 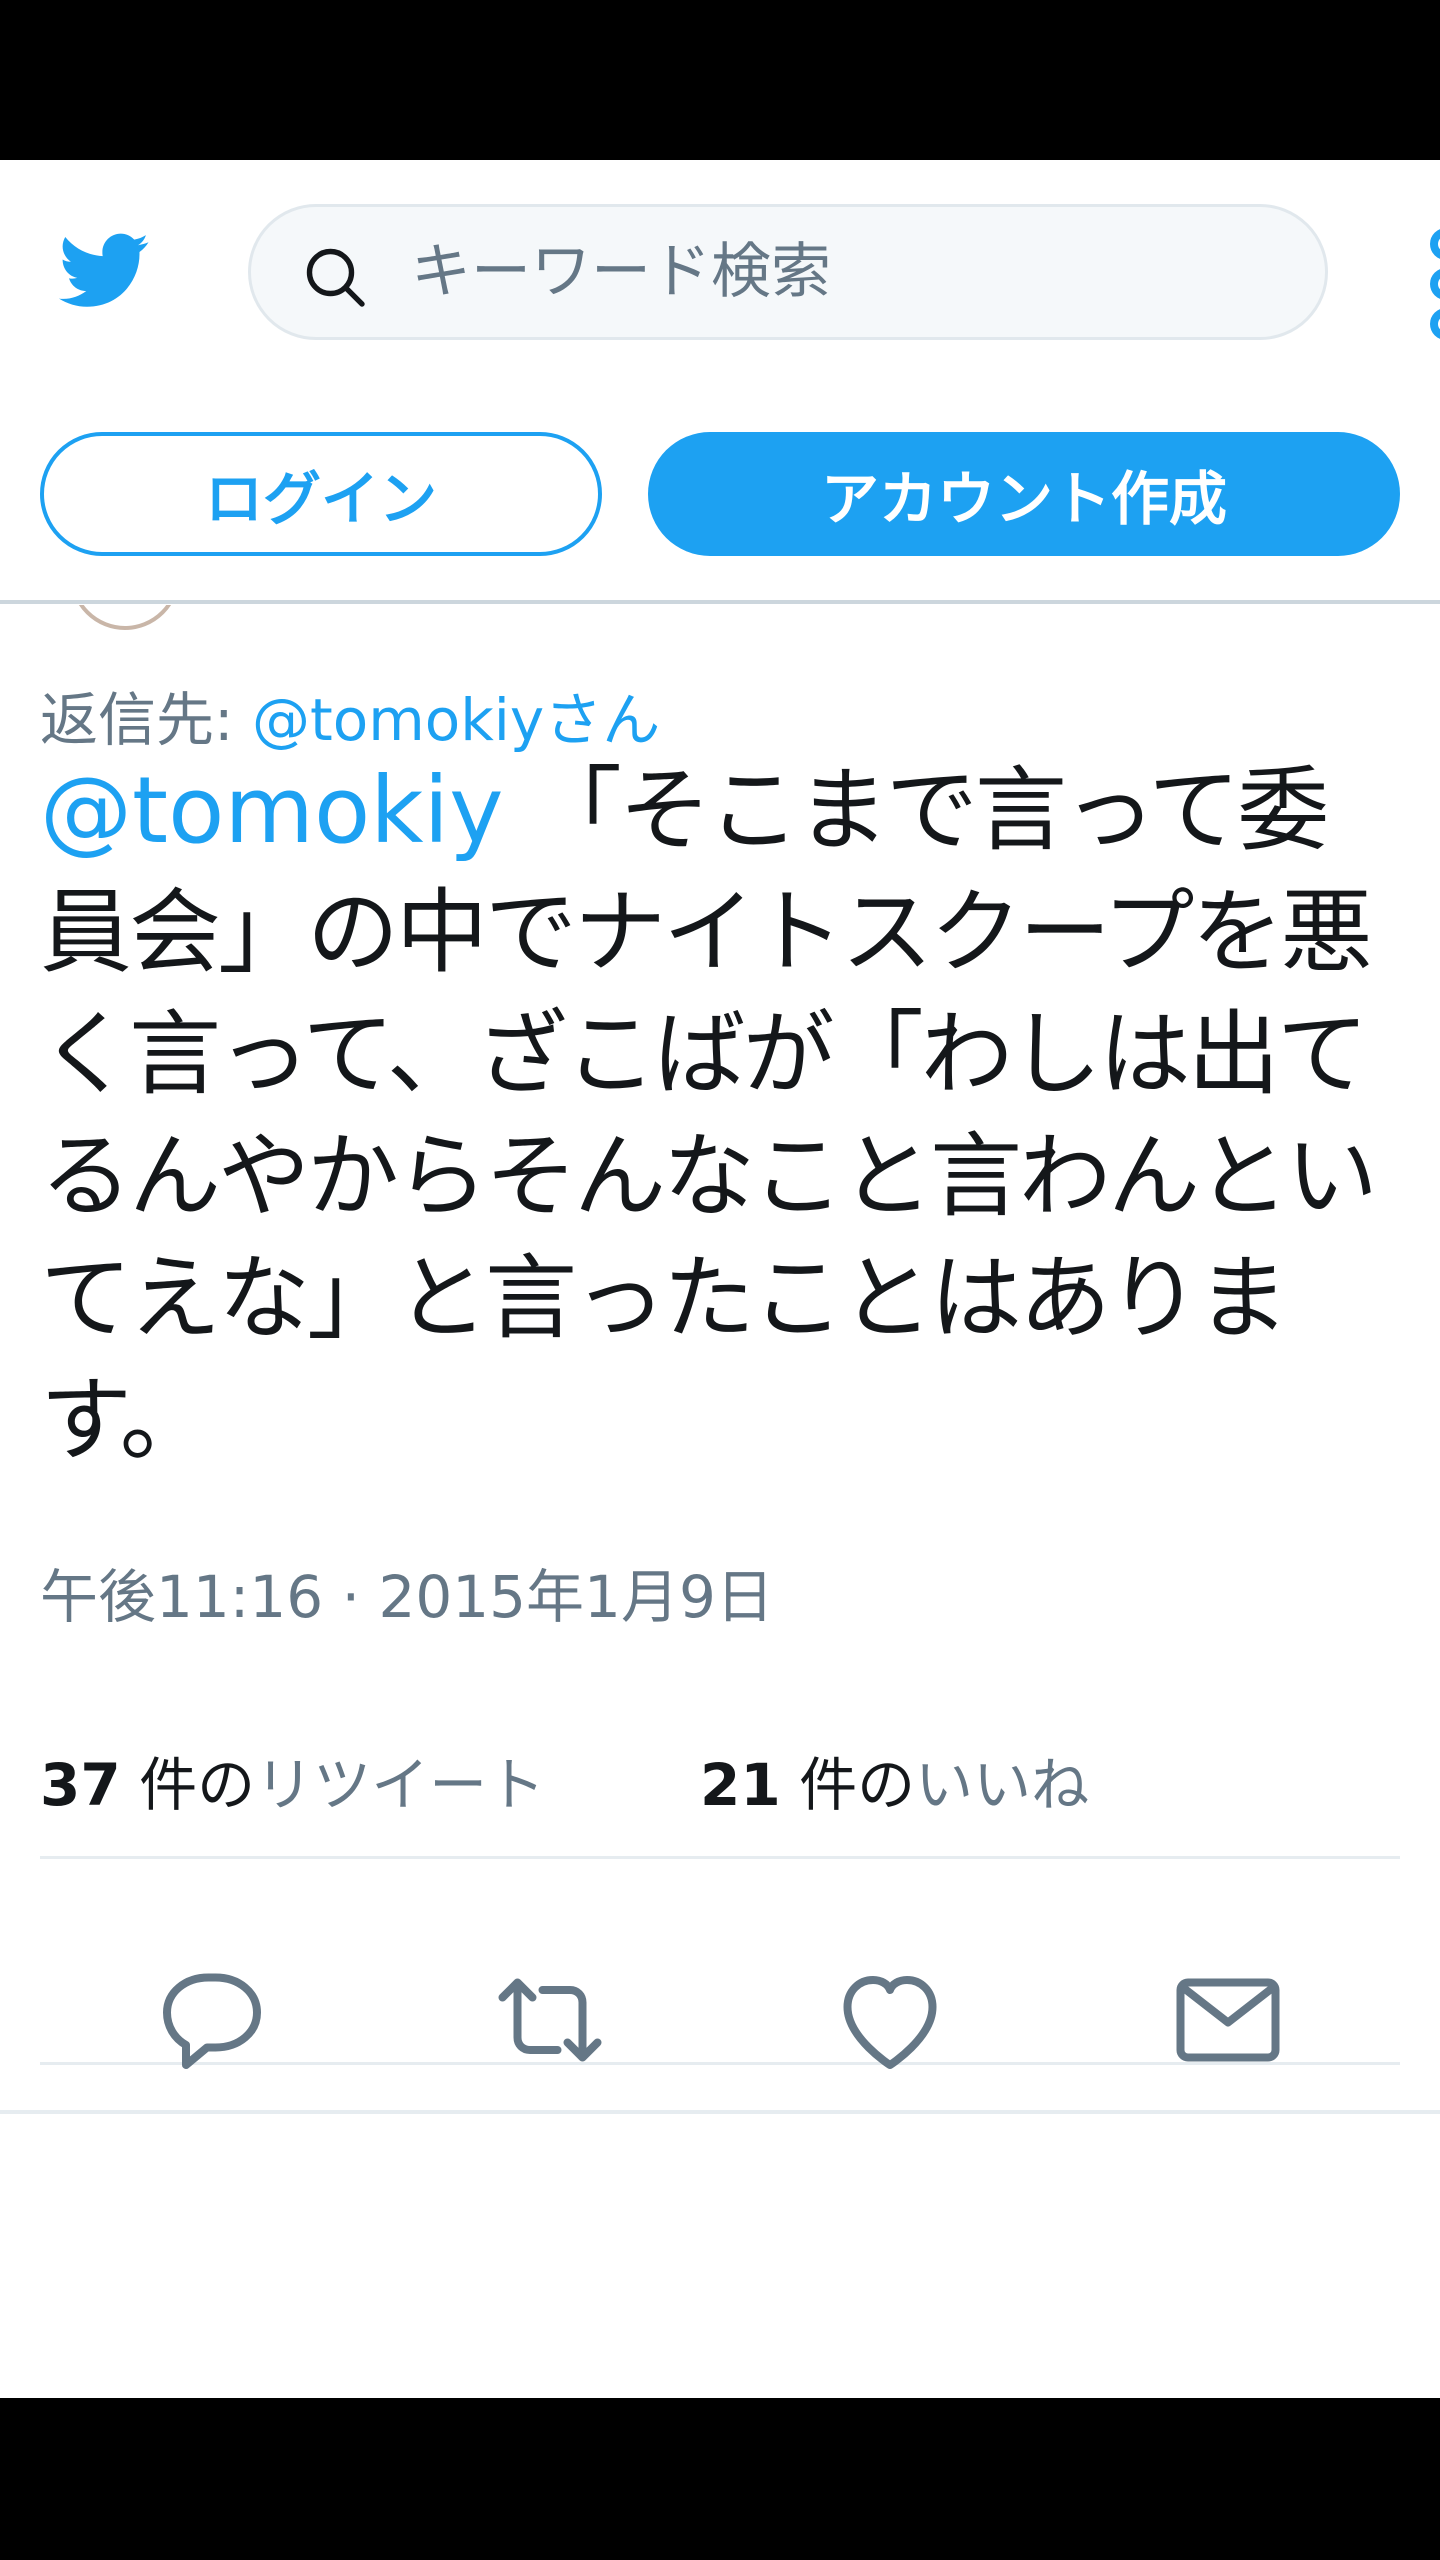 I want to click on tweet-stats: 37 件のリツイート 21 件のいいね, so click(x=720, y=1778).